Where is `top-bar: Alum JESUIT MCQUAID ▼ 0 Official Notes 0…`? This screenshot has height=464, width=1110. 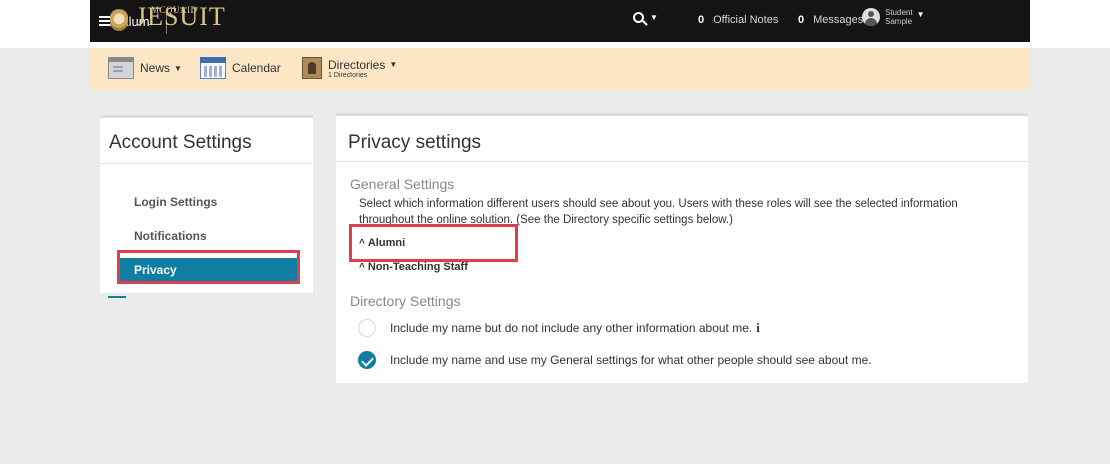
top-bar: Alum JESUIT MCQUAID ▼ 0 Official Notes 0… is located at coordinates (555, 24).